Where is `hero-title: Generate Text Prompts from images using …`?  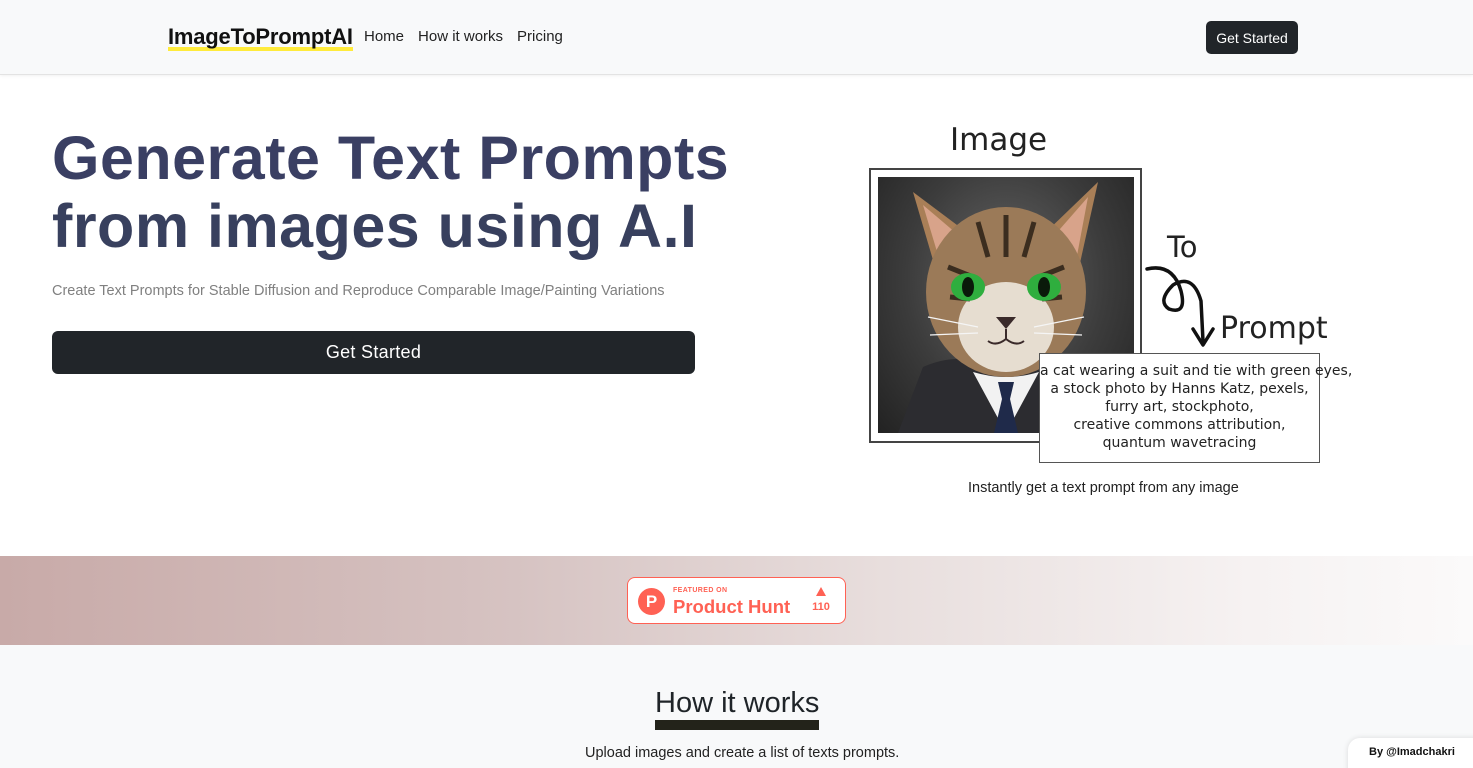
hero-title: Generate Text Prompts from images using … is located at coordinates (412, 192).